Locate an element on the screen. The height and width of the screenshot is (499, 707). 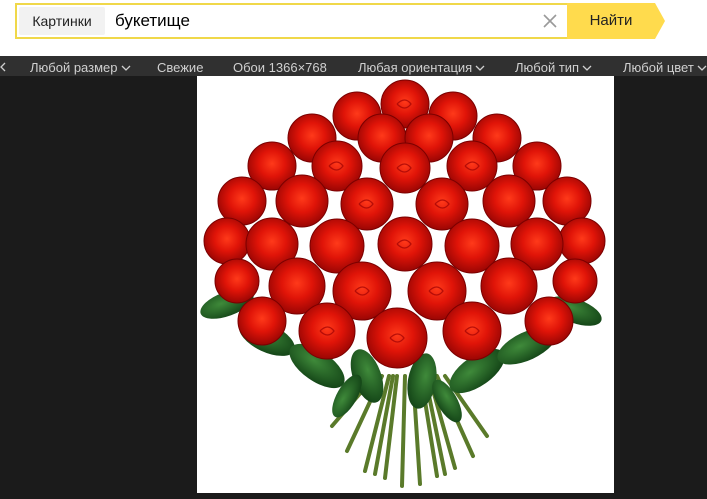
search-input: Картинки букетище is located at coordinates (292, 21).